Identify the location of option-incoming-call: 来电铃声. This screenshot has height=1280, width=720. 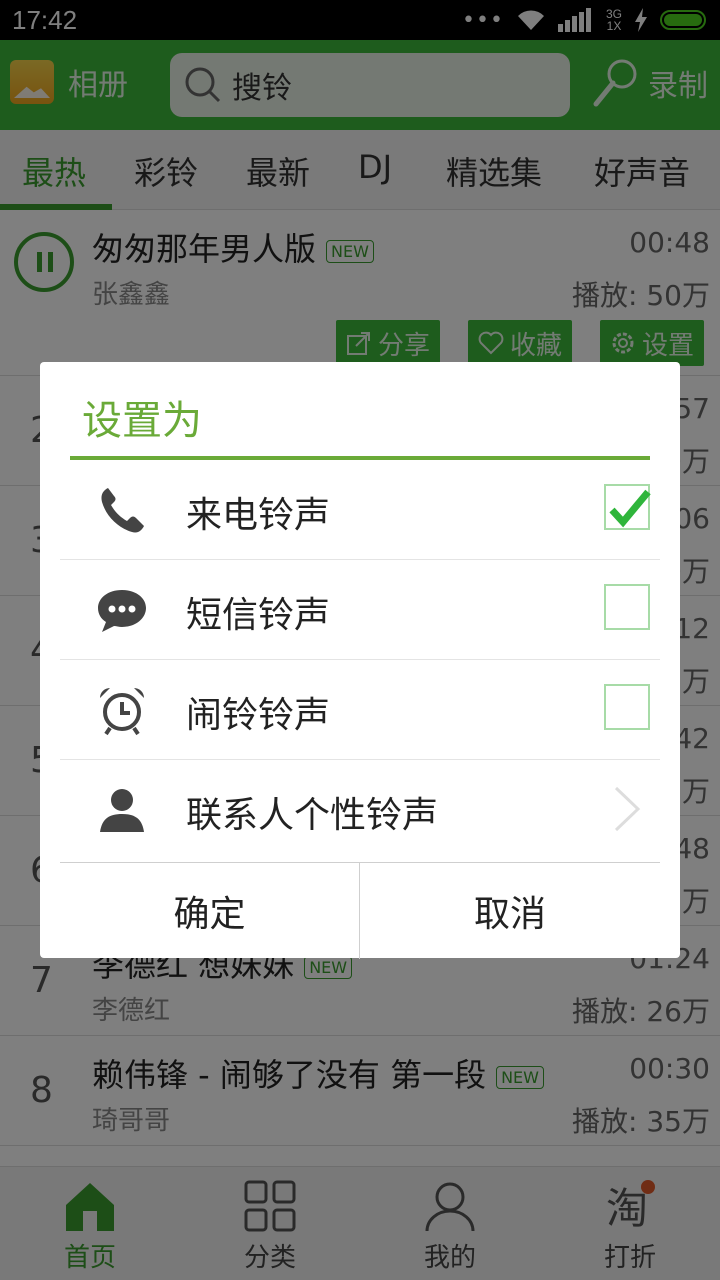
(360, 510).